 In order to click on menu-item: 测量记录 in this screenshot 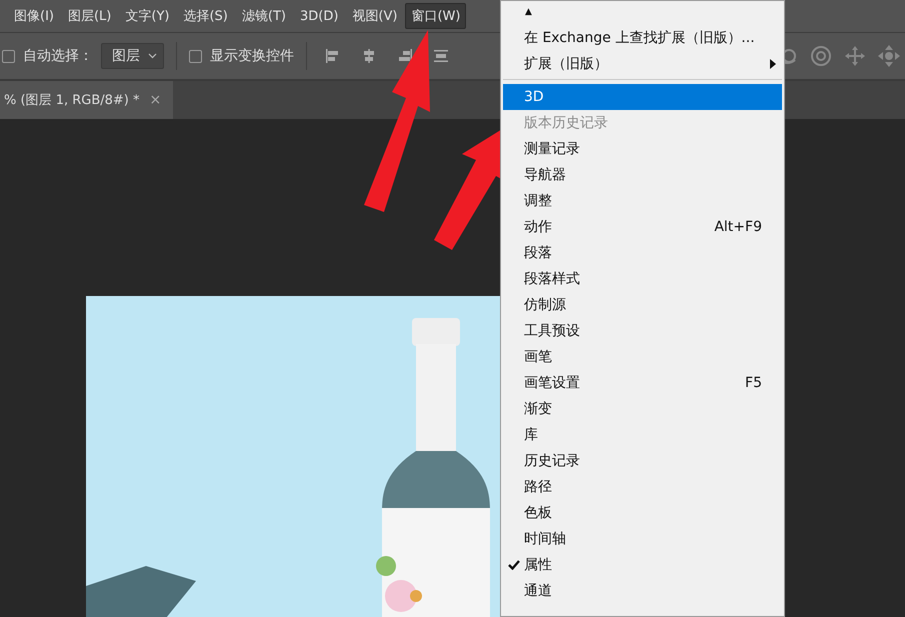, I will do `click(642, 149)`.